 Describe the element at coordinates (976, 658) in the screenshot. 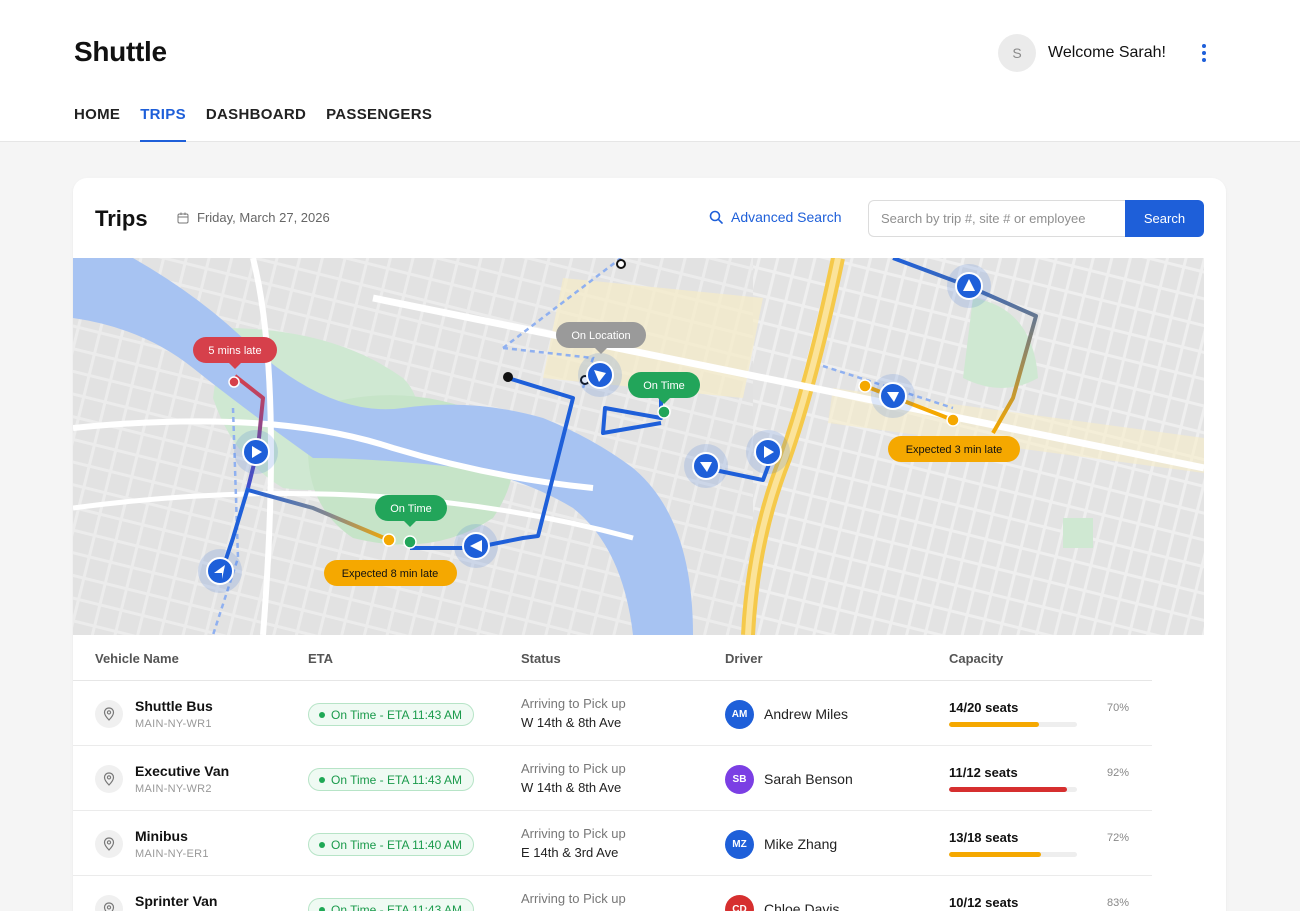

I see `column-header: Capacity` at that location.